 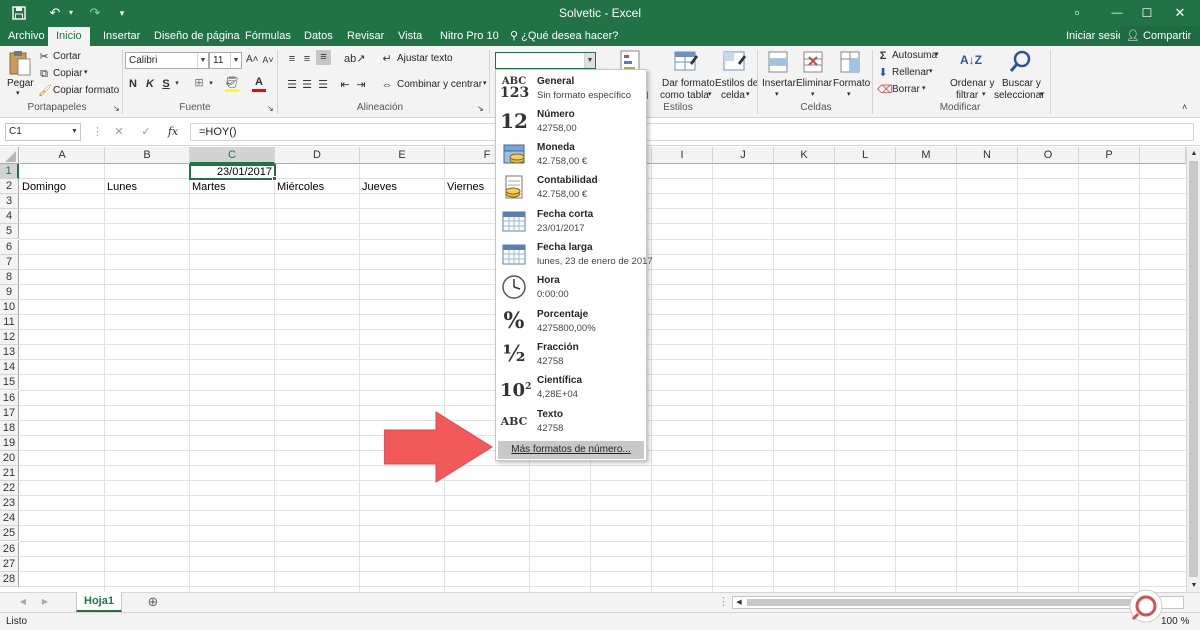 What do you see at coordinates (1194, 586) in the screenshot?
I see `scroll-down-icon: ▼` at bounding box center [1194, 586].